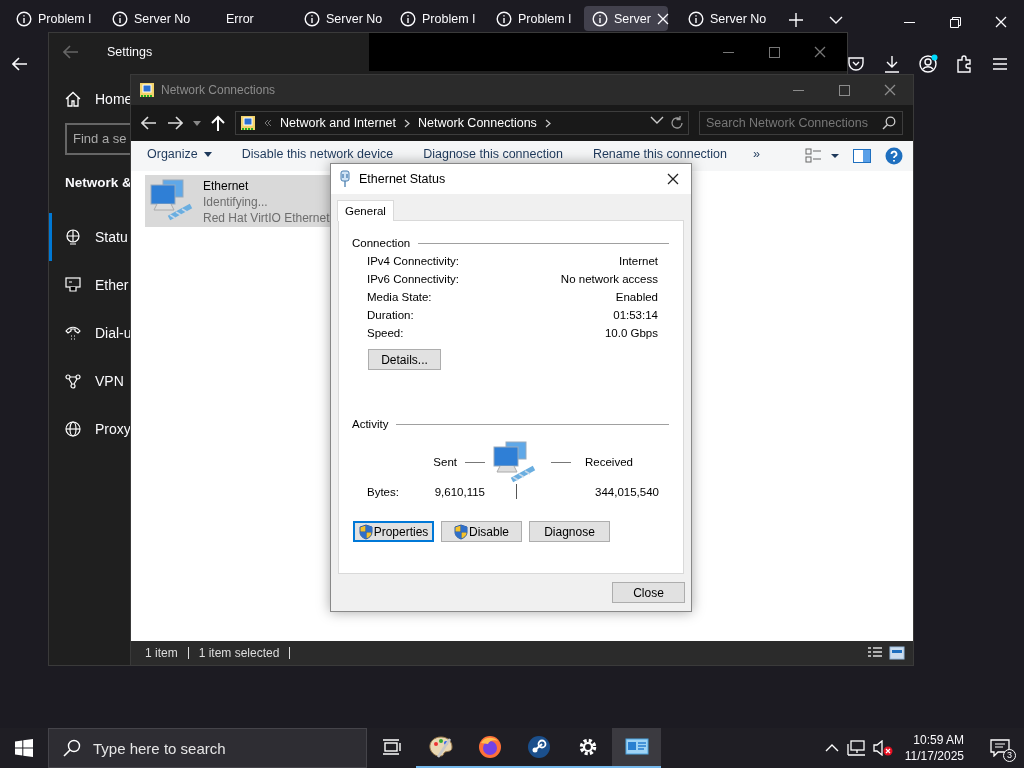  What do you see at coordinates (894, 156) in the screenshot?
I see `help-icon` at bounding box center [894, 156].